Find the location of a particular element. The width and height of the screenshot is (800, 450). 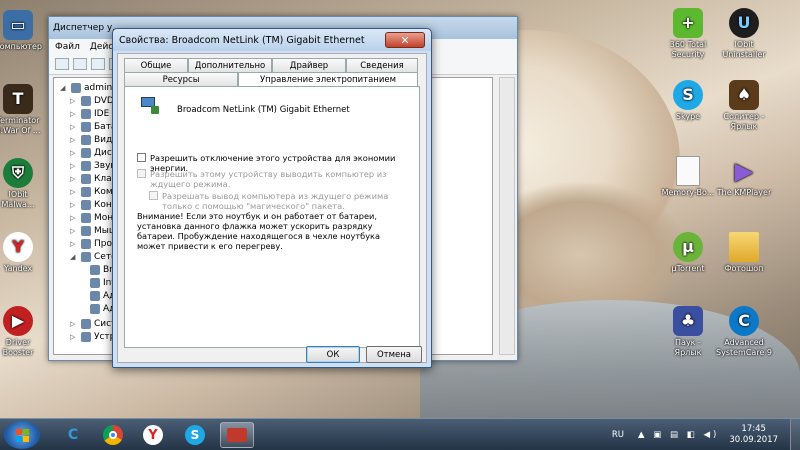

show-desktop-button is located at coordinates (795, 434).